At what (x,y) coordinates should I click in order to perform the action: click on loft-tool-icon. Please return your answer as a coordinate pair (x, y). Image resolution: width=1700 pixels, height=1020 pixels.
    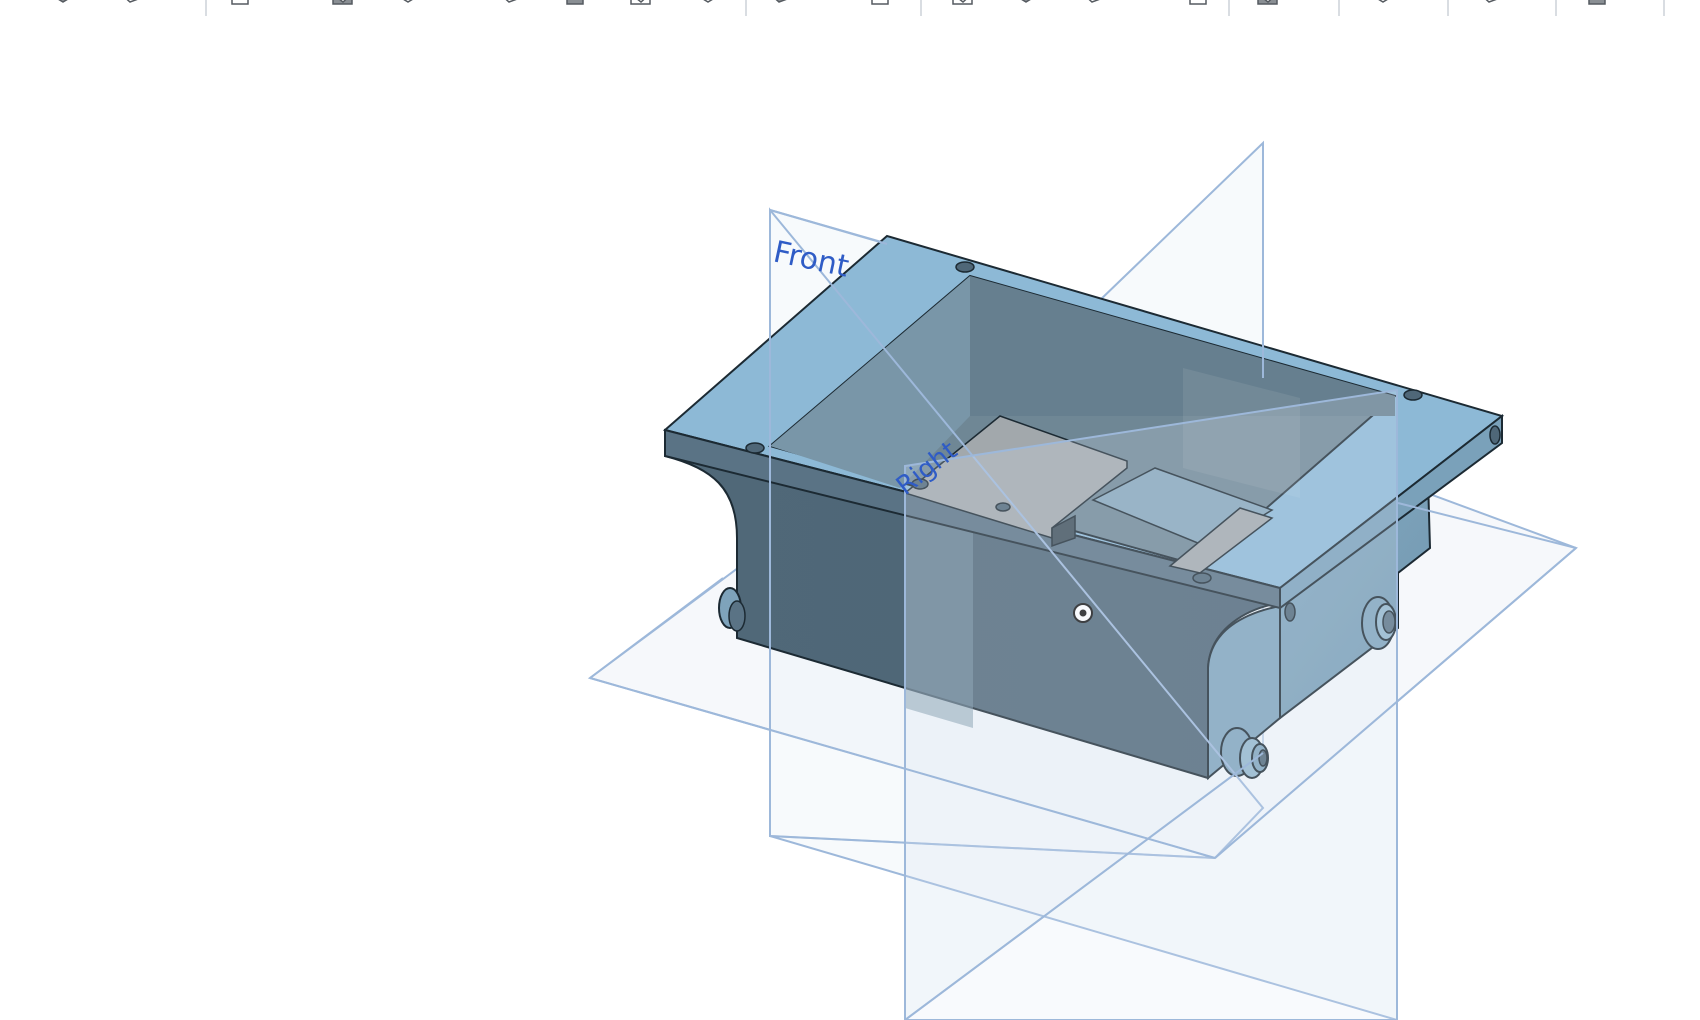
    Looking at the image, I should click on (343, 4).